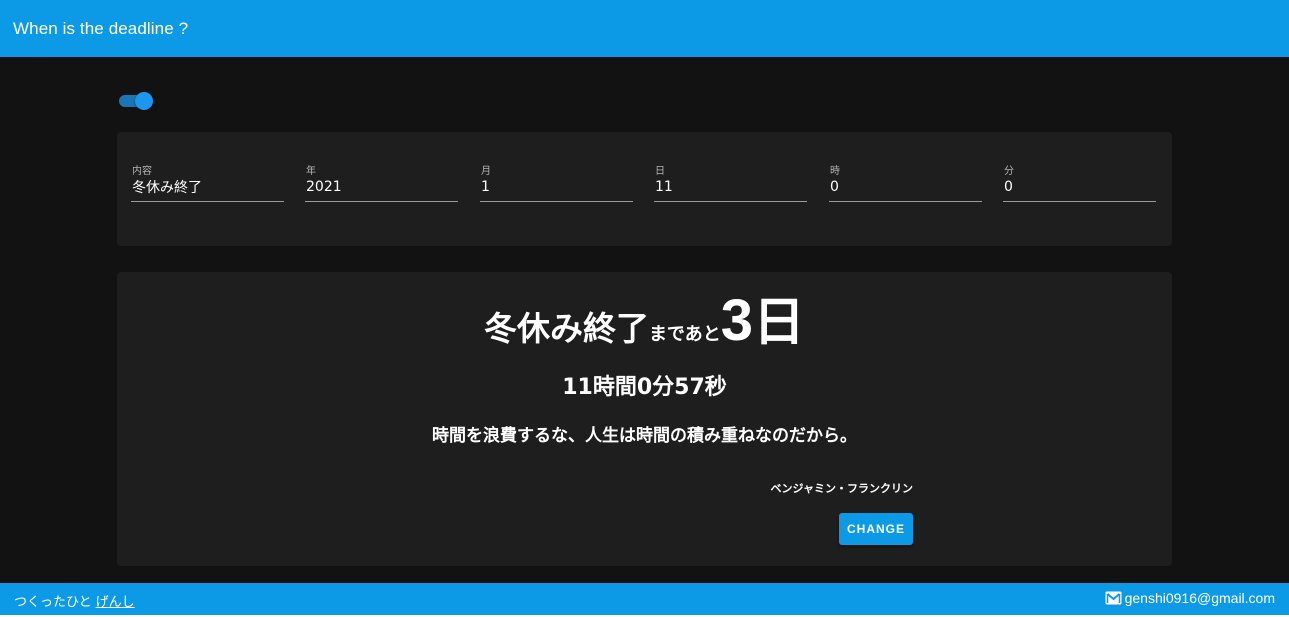 The image size is (1289, 617). I want to click on day-field: 日, so click(731, 181).